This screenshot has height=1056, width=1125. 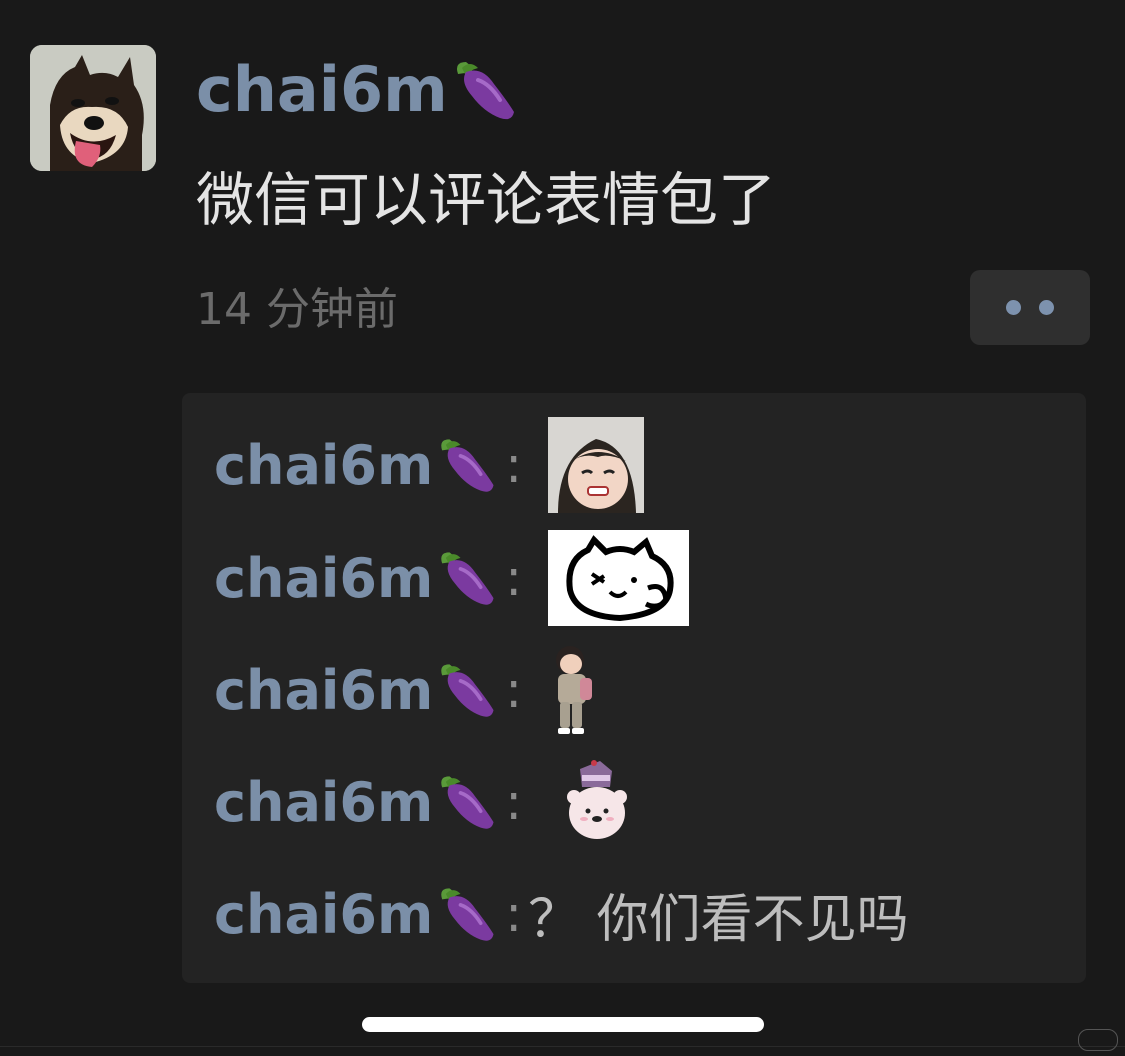 What do you see at coordinates (1098, 1040) in the screenshot?
I see `watermark-badge` at bounding box center [1098, 1040].